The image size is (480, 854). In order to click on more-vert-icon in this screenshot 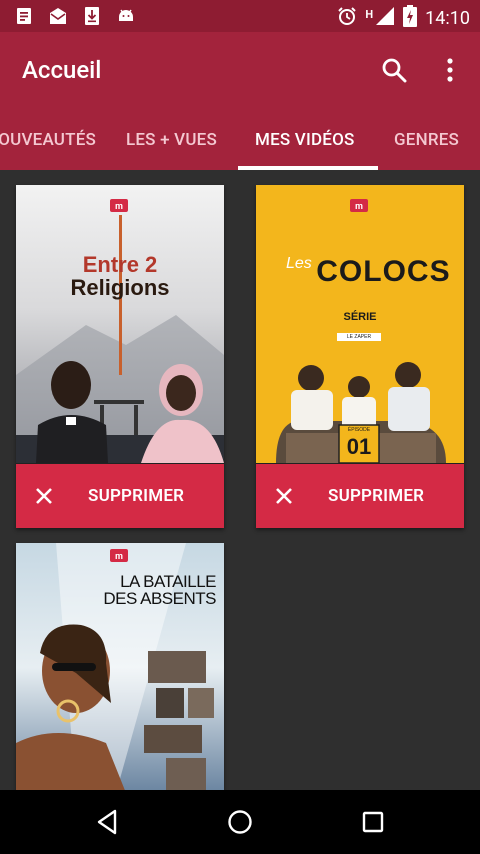, I will do `click(450, 70)`.